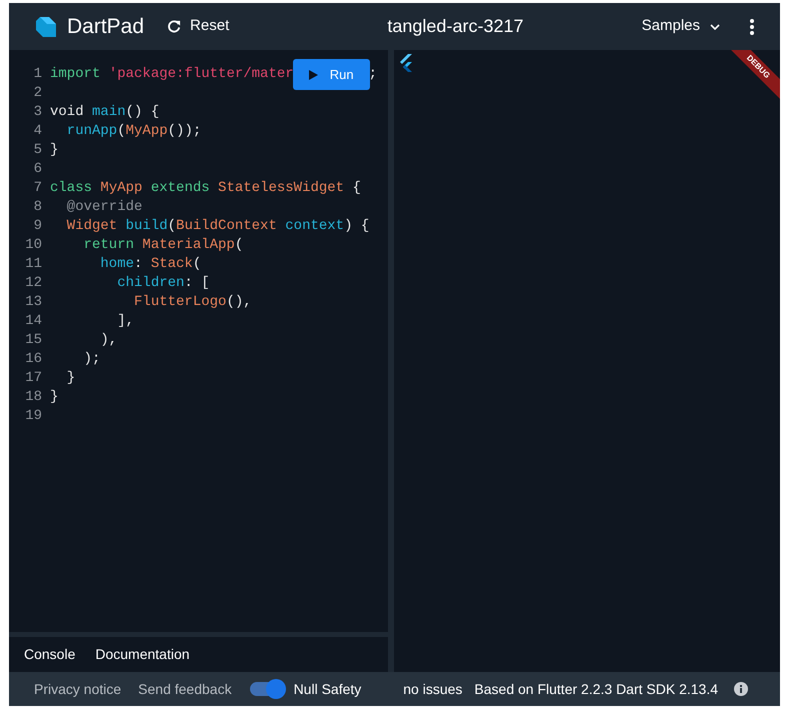 This screenshot has width=790, height=716. I want to click on line-number: 11, so click(33, 264).